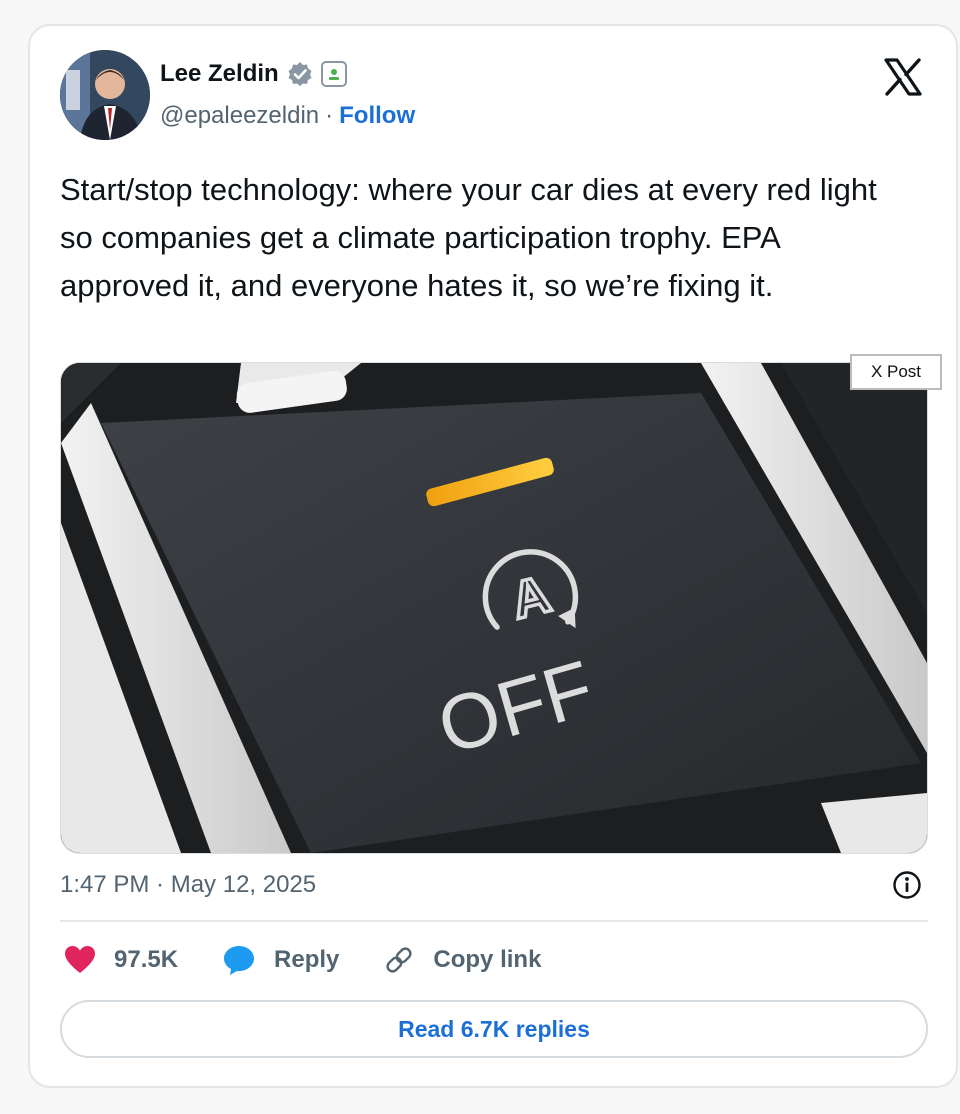 This screenshot has height=1114, width=960. I want to click on info-icon, so click(907, 885).